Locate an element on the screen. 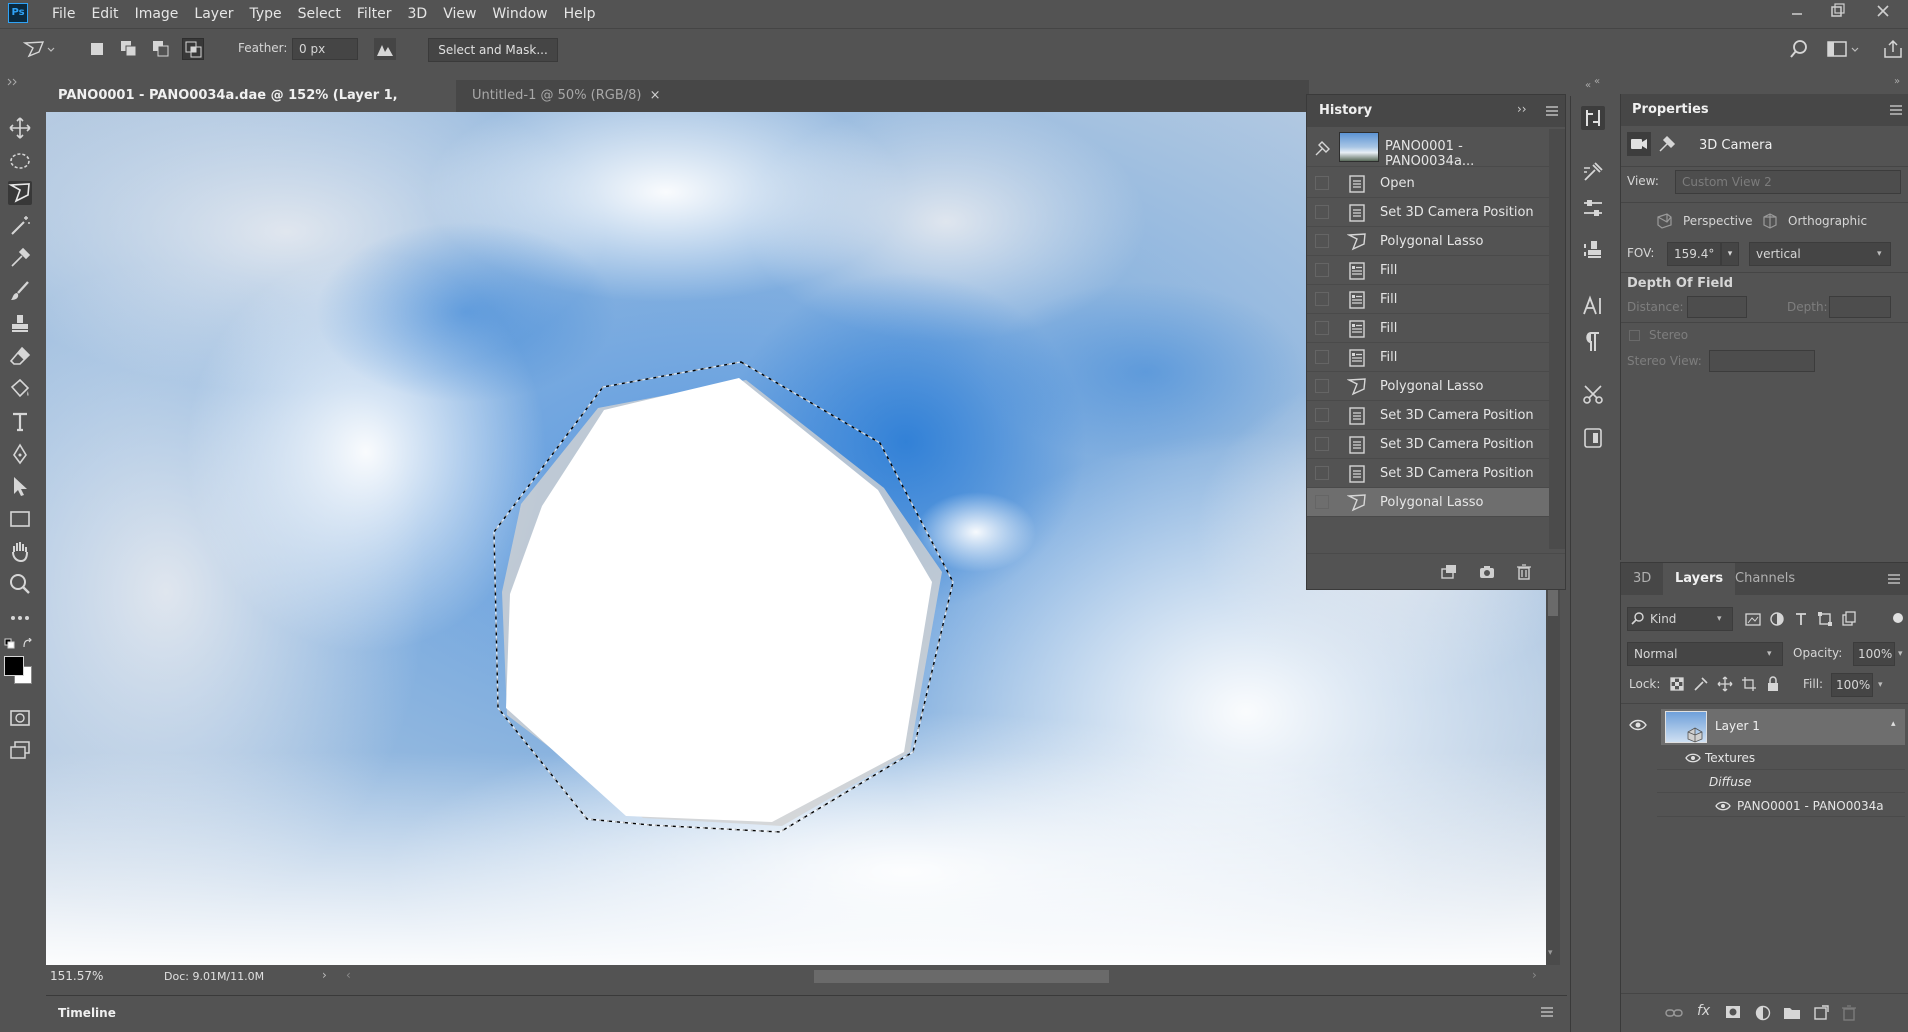 The height and width of the screenshot is (1032, 1908). clone-source-icon is located at coordinates (1593, 250).